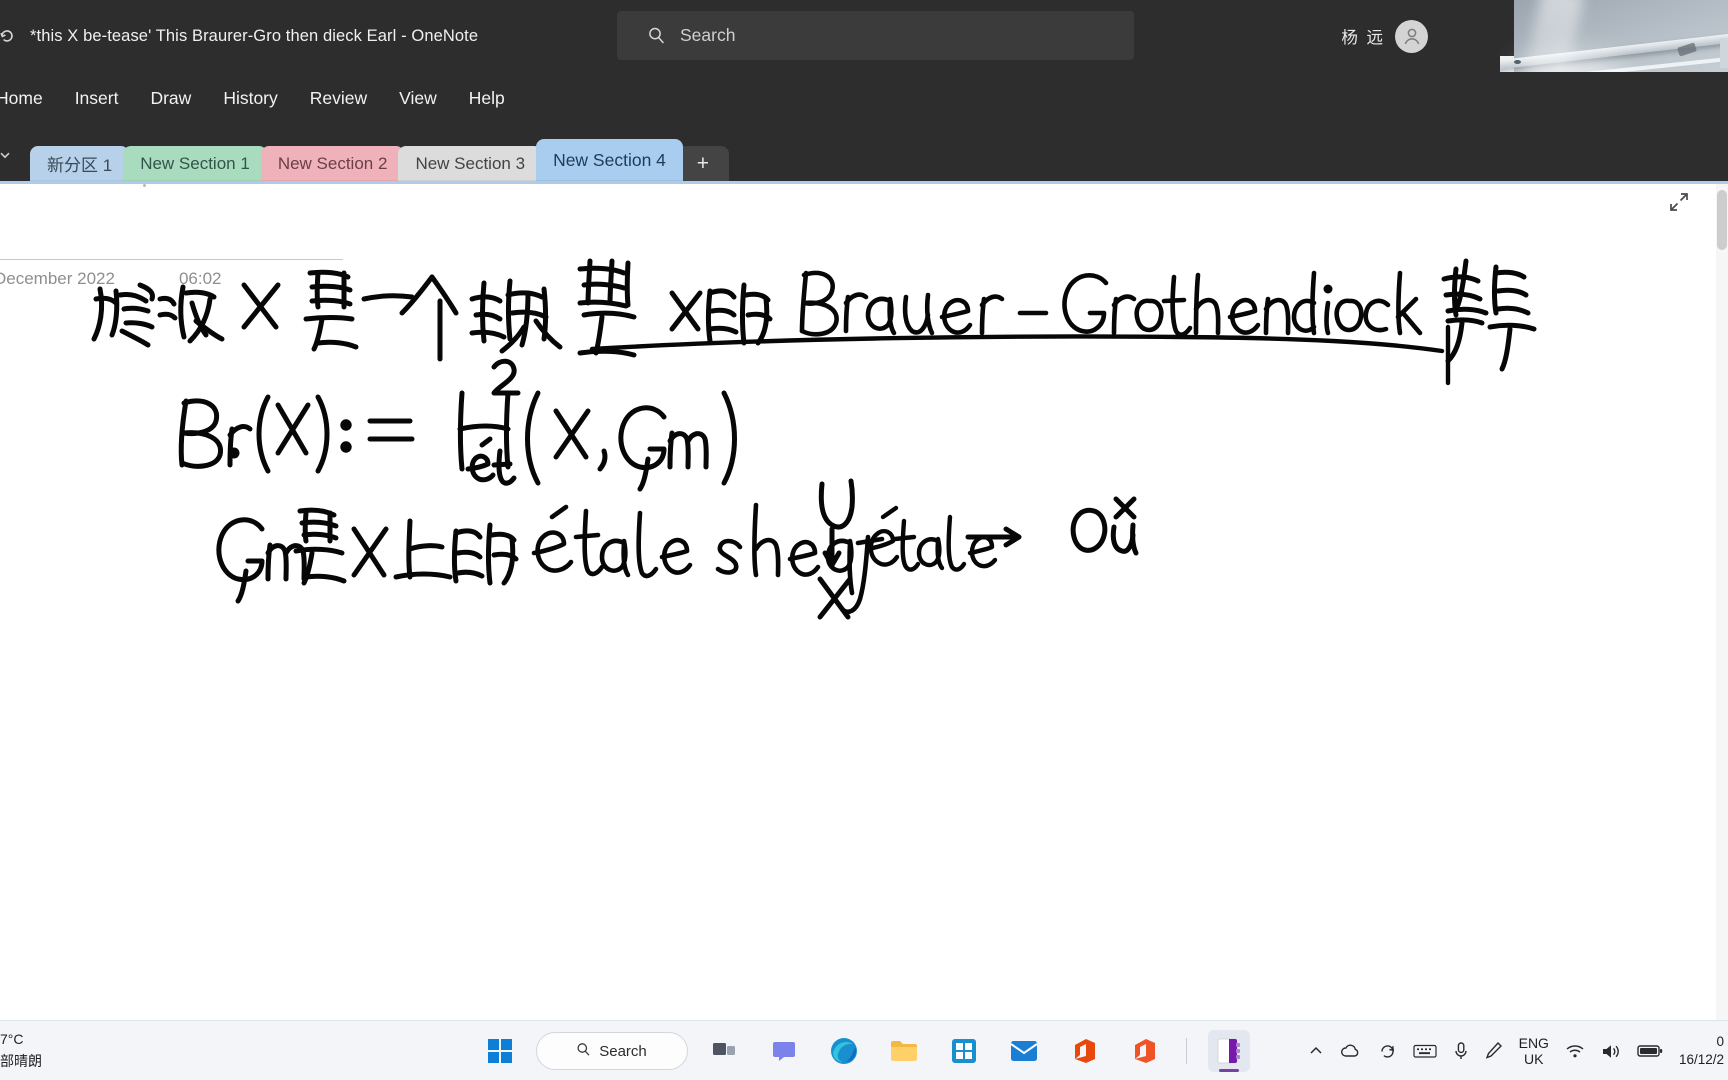 The image size is (1728, 1080). Describe the element at coordinates (250, 98) in the screenshot. I see `ribbon-tab-history: History` at that location.